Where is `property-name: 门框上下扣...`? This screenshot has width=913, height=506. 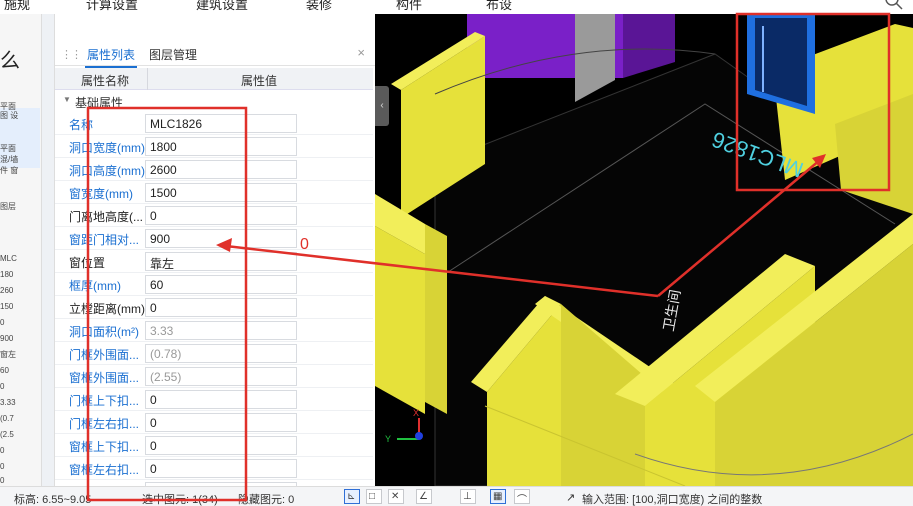
property-name: 门框上下扣... is located at coordinates (104, 401).